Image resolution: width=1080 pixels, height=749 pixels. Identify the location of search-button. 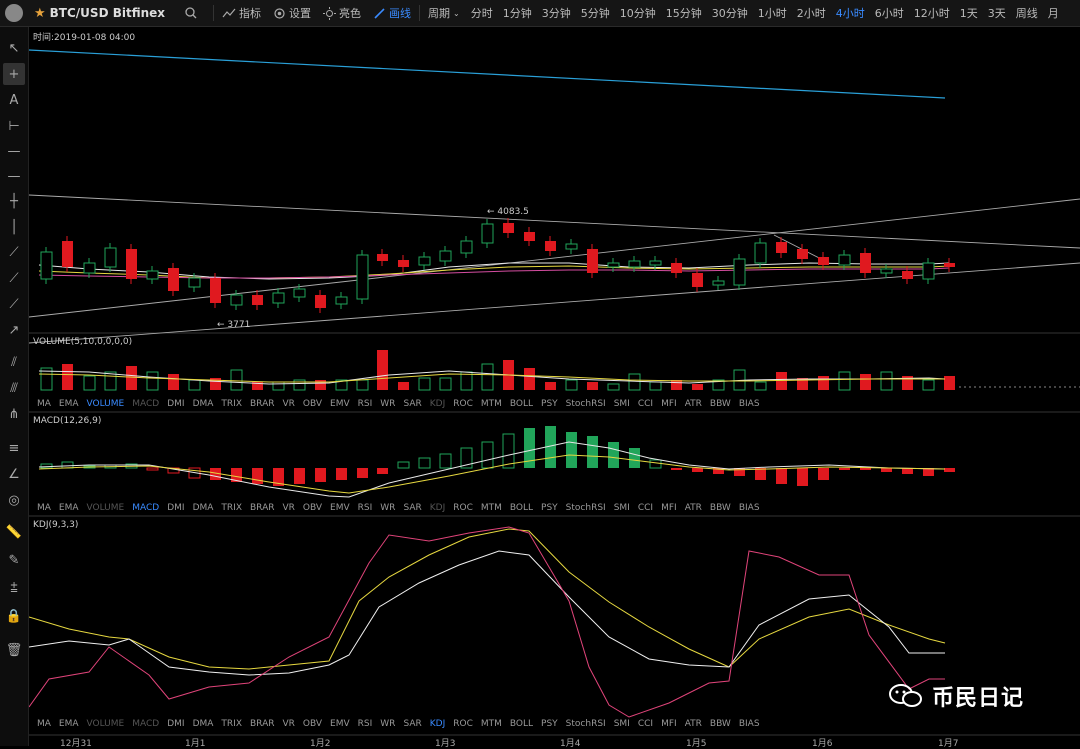
(191, 13).